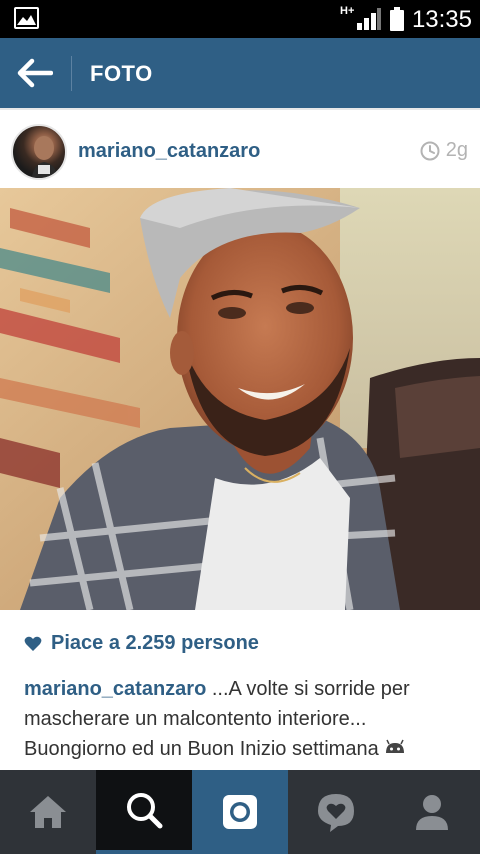 The height and width of the screenshot is (854, 480). Describe the element at coordinates (33, 643) in the screenshot. I see `heart-icon` at that location.